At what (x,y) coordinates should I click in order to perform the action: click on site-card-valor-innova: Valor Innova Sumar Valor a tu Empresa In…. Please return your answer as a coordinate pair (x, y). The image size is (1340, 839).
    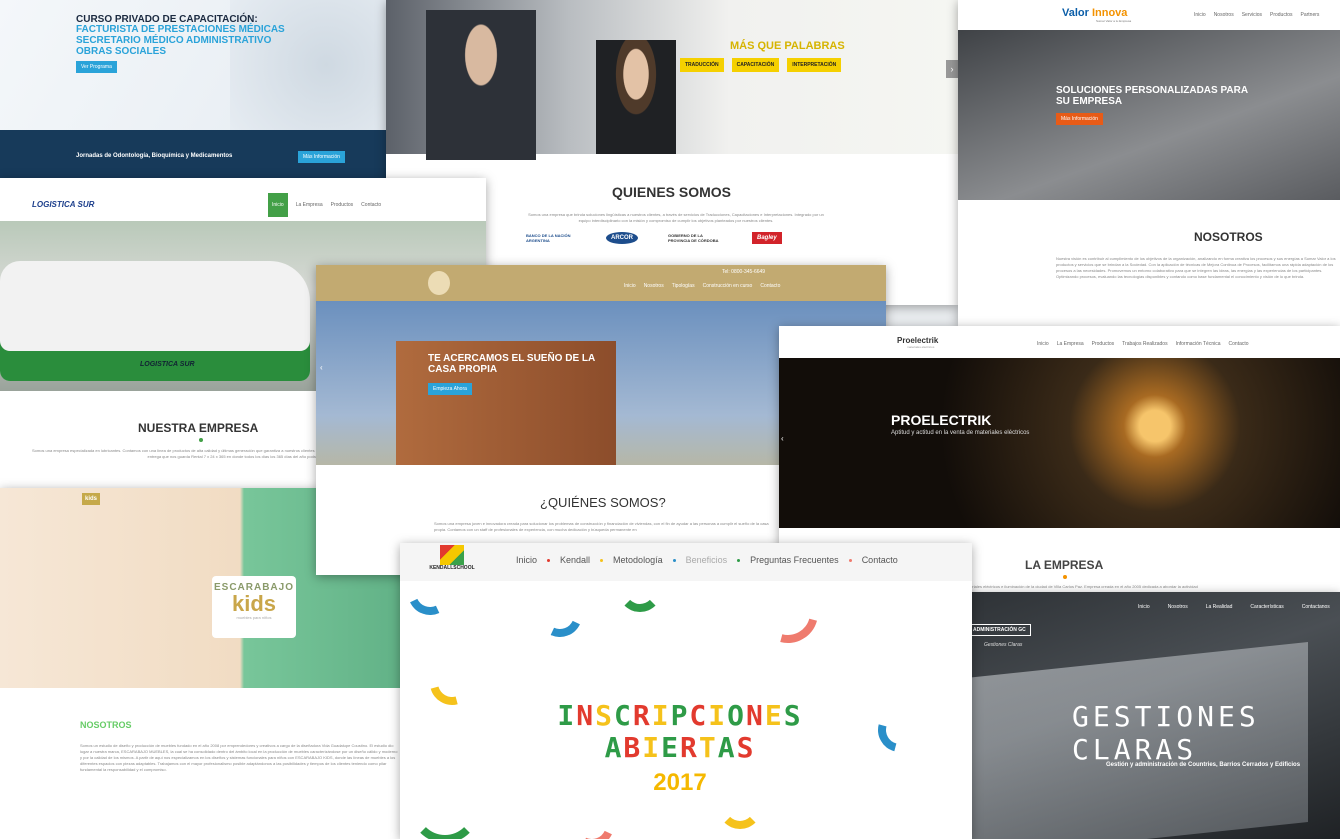
    Looking at the image, I should click on (1149, 163).